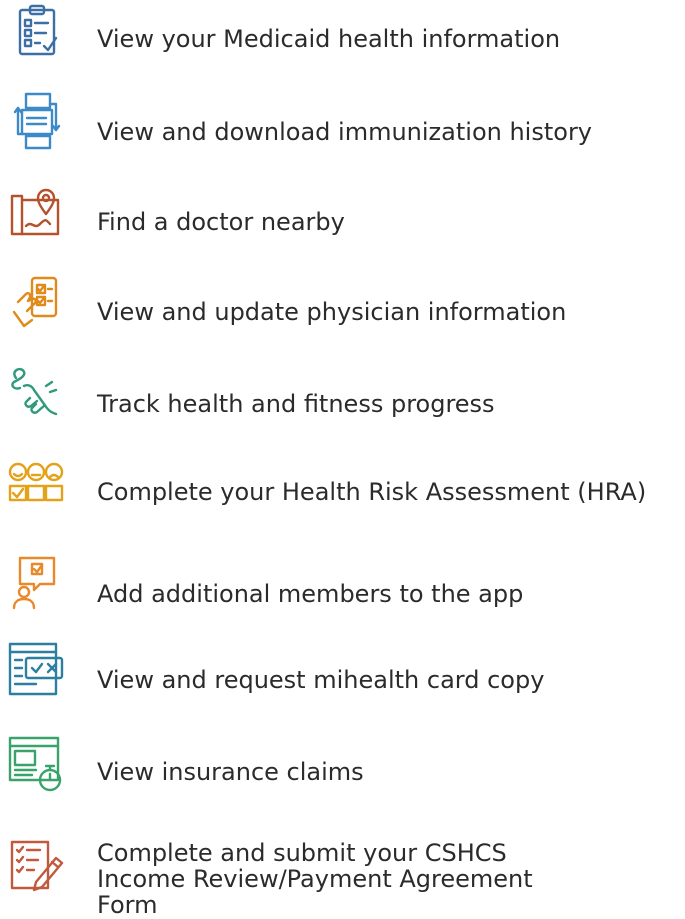 The image size is (685, 919). What do you see at coordinates (36, 32) in the screenshot?
I see `clipboard-checklist-icon` at bounding box center [36, 32].